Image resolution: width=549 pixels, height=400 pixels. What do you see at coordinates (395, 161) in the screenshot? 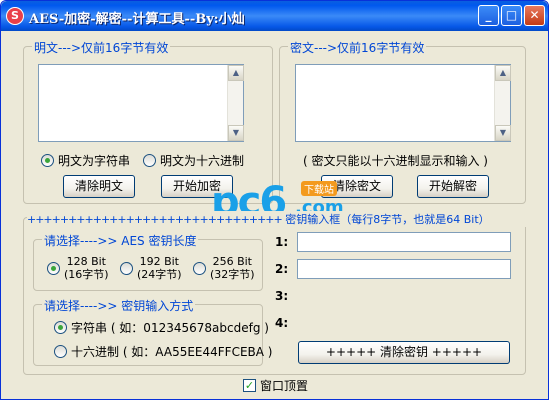
I see `ciphertext-note: ( 密文只能以十六进制显示和输入 )` at bounding box center [395, 161].